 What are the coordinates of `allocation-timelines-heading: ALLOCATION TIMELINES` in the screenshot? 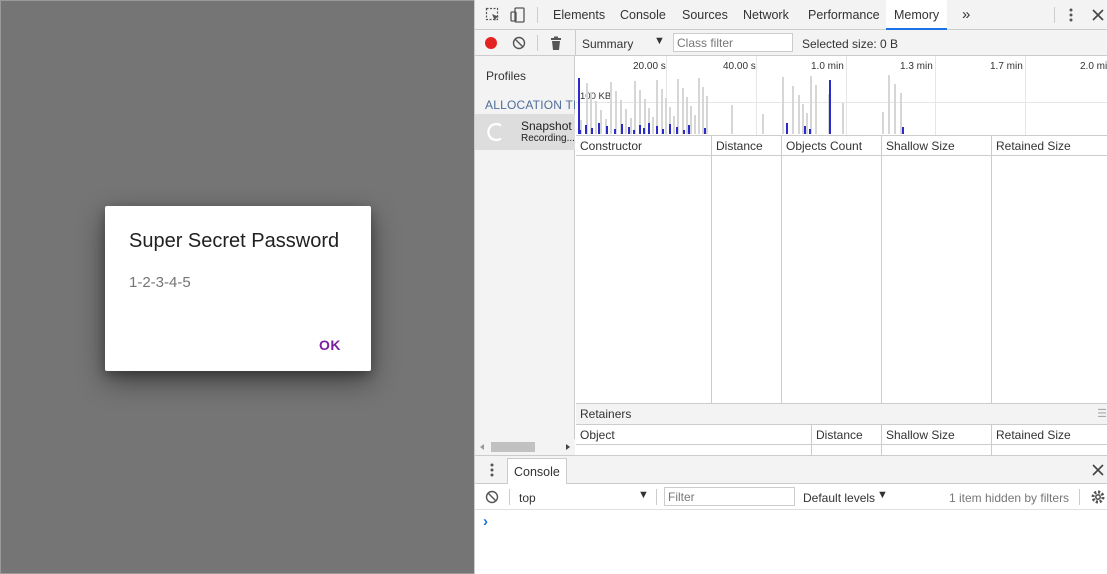 It's located at (530, 105).